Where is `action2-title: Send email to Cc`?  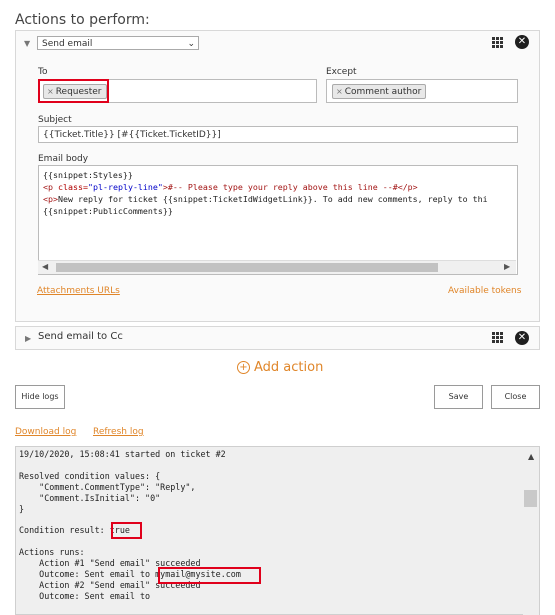 action2-title: Send email to Cc is located at coordinates (80, 336).